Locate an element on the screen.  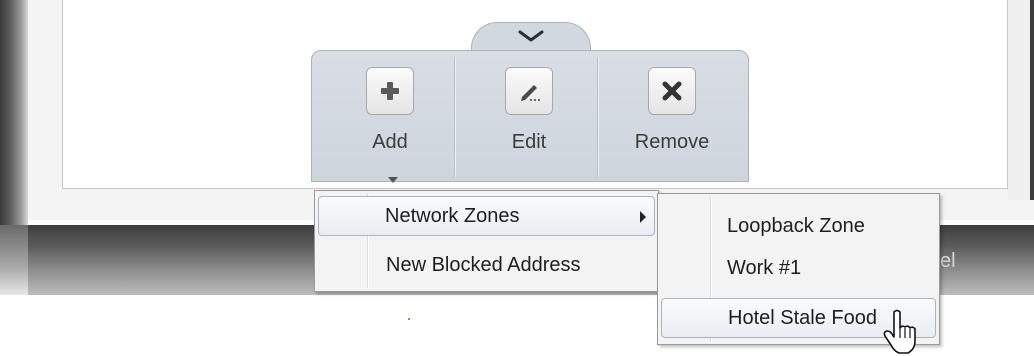
plus-icon is located at coordinates (390, 91).